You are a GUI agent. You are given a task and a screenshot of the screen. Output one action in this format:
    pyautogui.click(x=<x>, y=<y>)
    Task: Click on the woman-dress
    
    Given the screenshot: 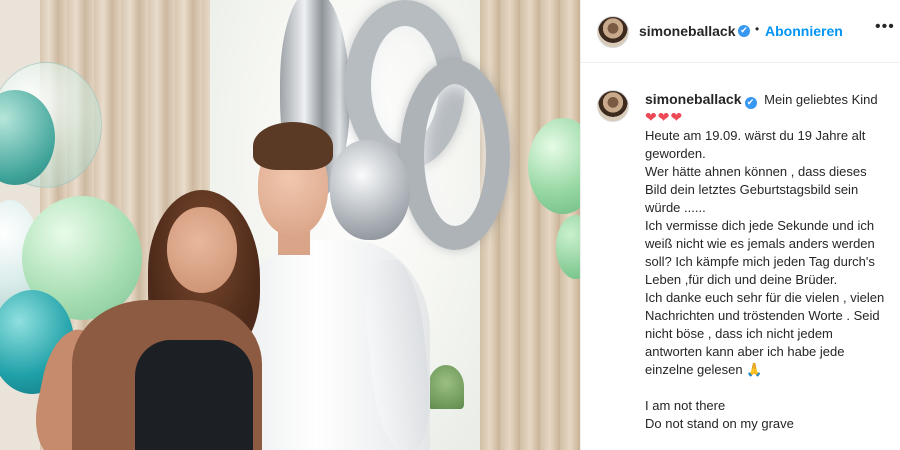 What is the action you would take?
    pyautogui.click(x=194, y=395)
    